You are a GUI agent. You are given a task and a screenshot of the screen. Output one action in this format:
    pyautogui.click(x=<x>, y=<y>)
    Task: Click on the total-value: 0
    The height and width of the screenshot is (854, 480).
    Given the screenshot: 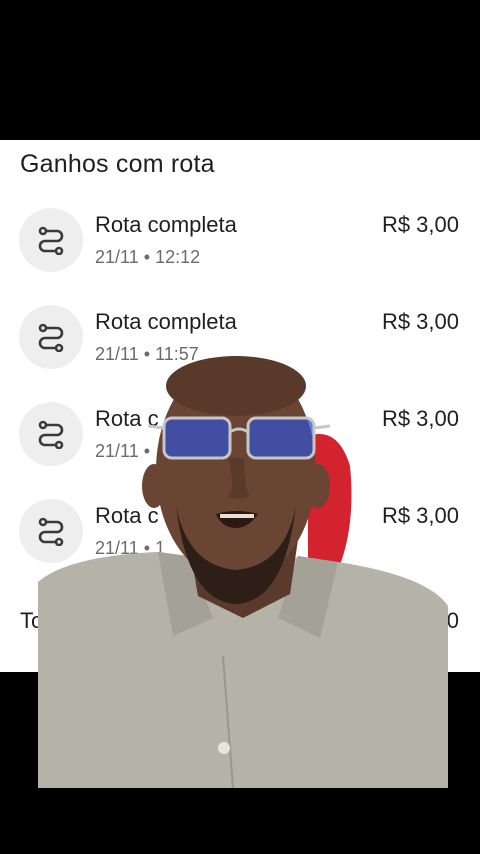 What is the action you would take?
    pyautogui.click(x=452, y=620)
    